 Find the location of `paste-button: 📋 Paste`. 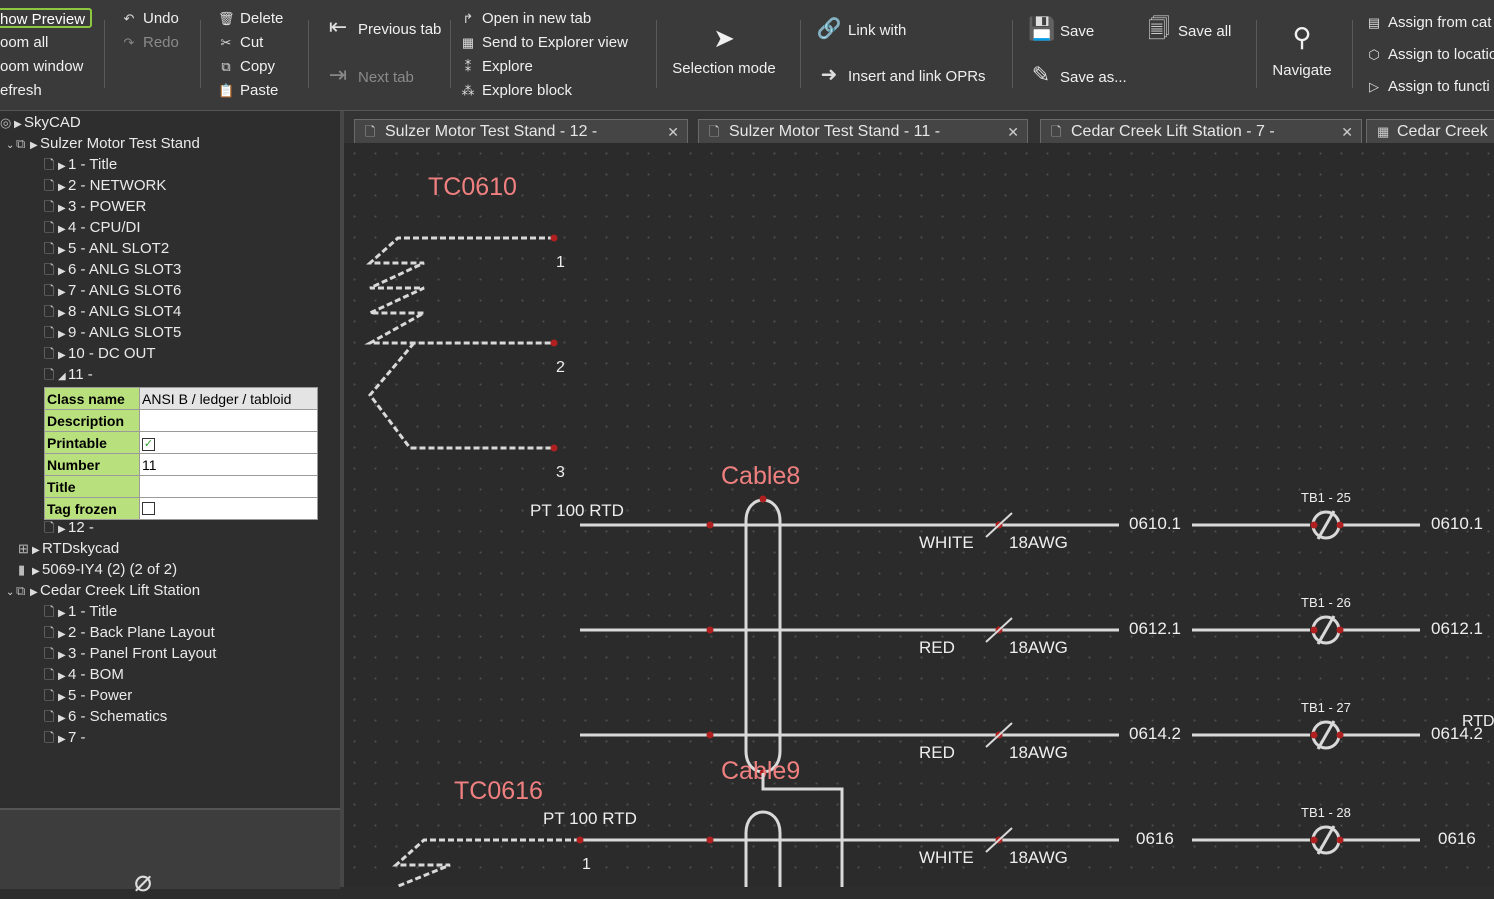

paste-button: 📋 Paste is located at coordinates (248, 91).